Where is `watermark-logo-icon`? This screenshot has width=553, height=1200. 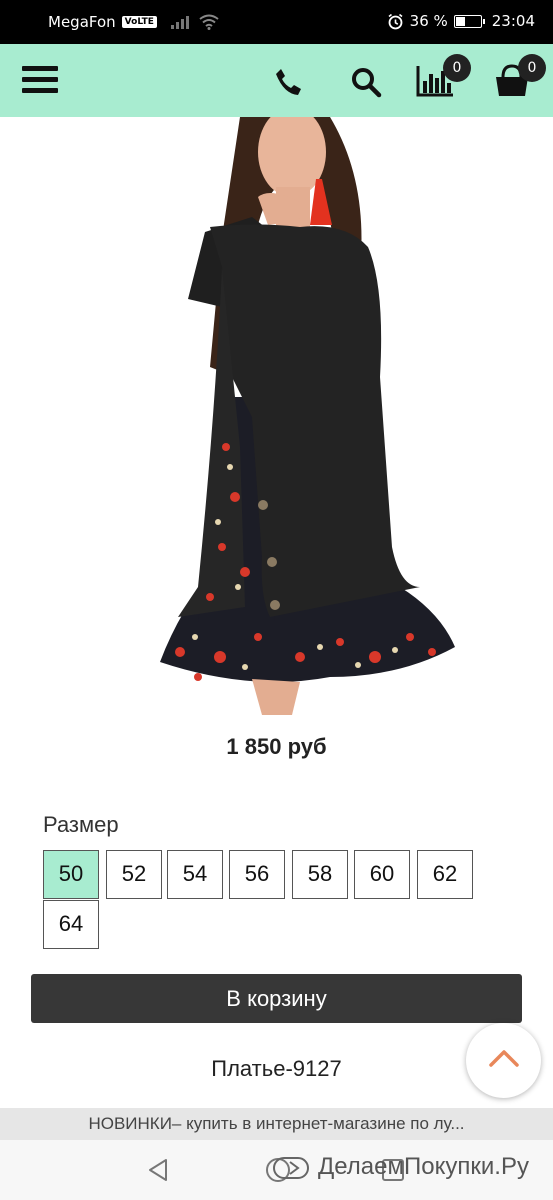
watermark-logo-icon is located at coordinates (291, 1168).